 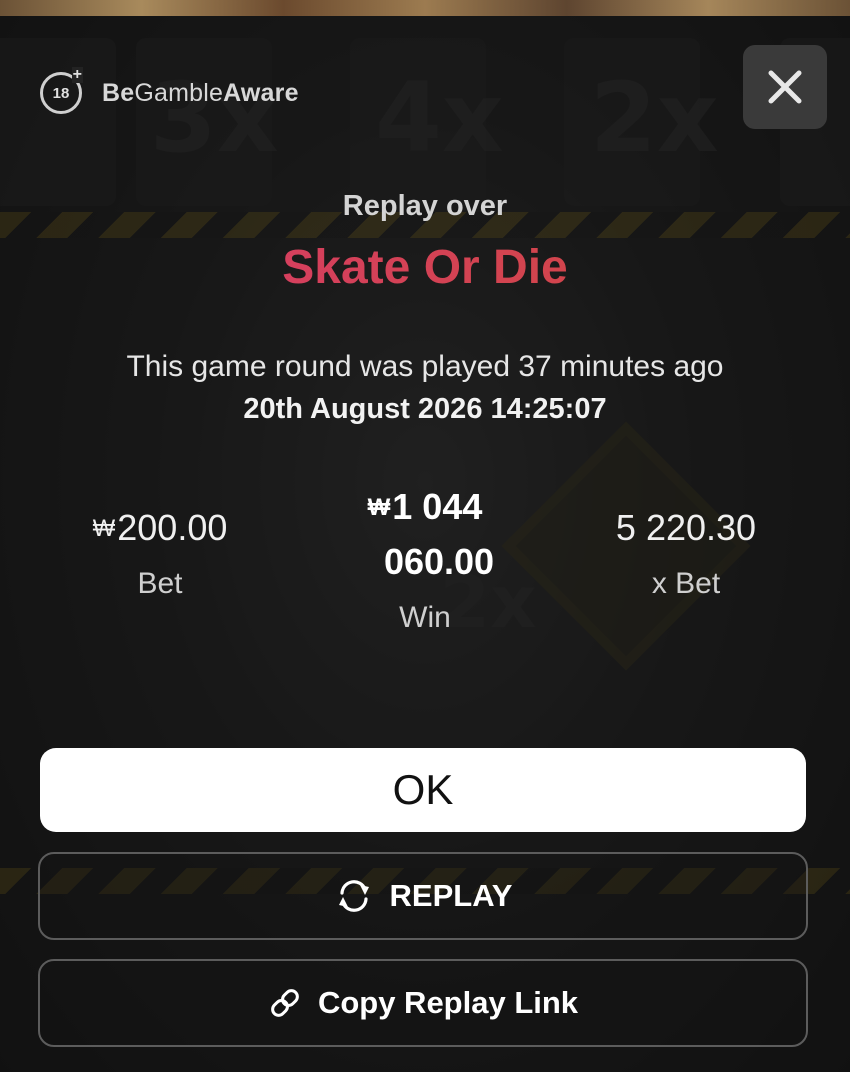 What do you see at coordinates (353, 896) in the screenshot?
I see `refresh-icon` at bounding box center [353, 896].